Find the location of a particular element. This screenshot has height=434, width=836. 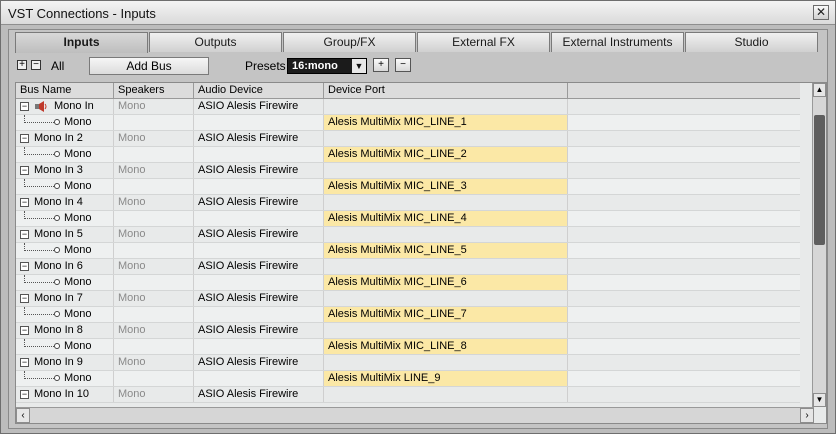

device-port-select: Alesis MultiMix MIC_LINE_4 is located at coordinates (446, 218).